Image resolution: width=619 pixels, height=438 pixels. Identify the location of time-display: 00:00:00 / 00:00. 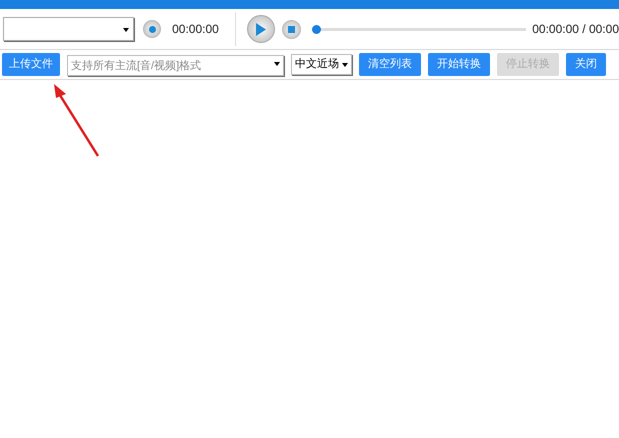
(575, 29).